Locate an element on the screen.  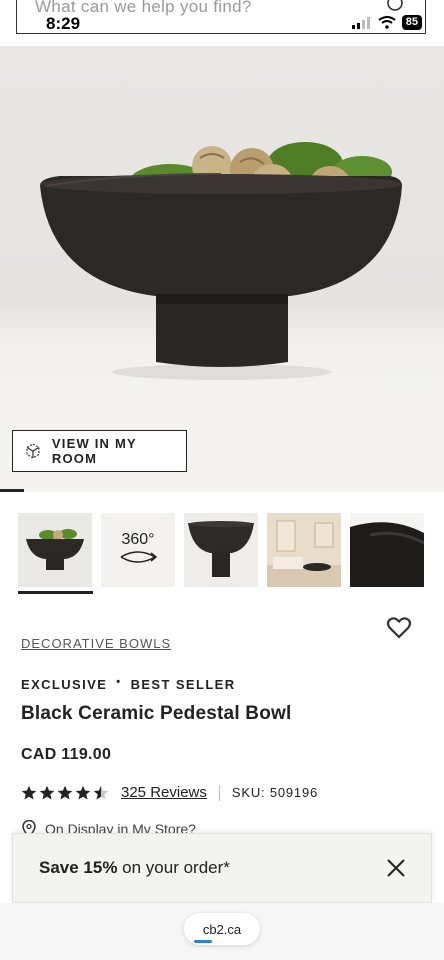
category-breadcrumb-link: DECORATIVE BOWLS is located at coordinates (96, 643).